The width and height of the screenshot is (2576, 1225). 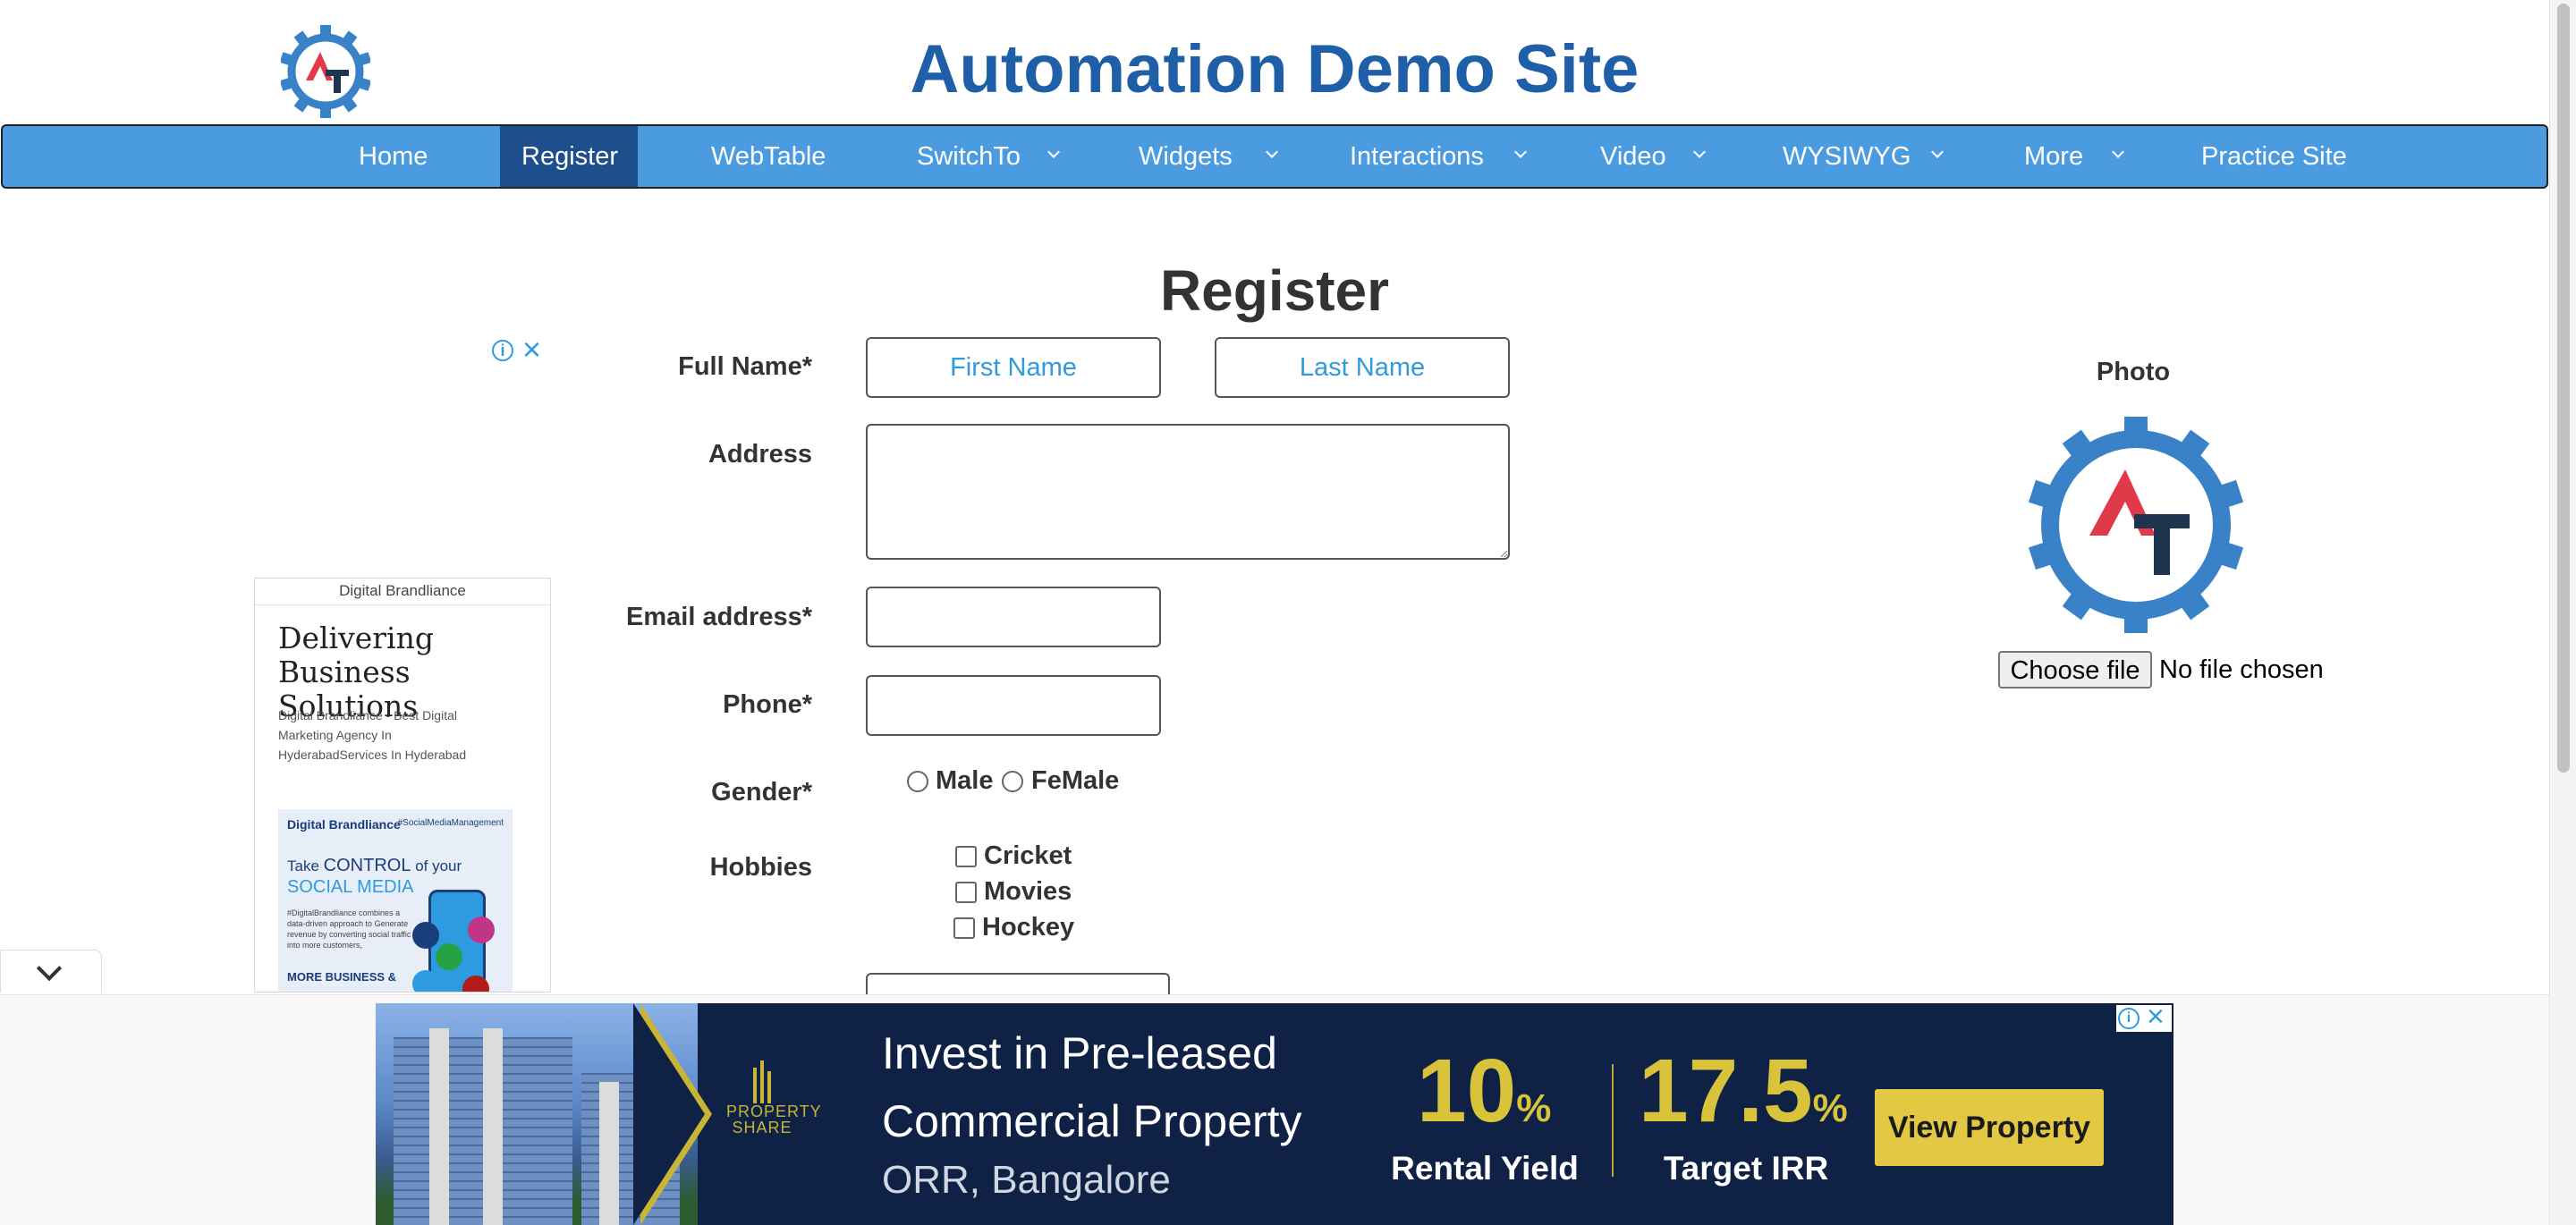 What do you see at coordinates (1633, 156) in the screenshot?
I see `nav-video-label: Video` at bounding box center [1633, 156].